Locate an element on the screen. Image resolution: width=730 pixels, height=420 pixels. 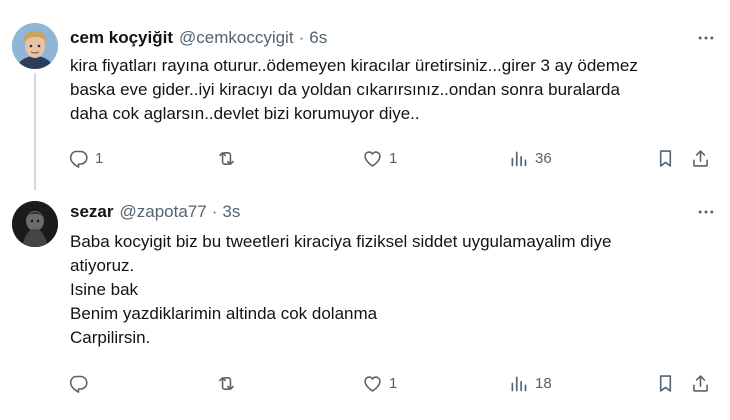
tweet-text-line: atiyoruz. is located at coordinates (102, 265).